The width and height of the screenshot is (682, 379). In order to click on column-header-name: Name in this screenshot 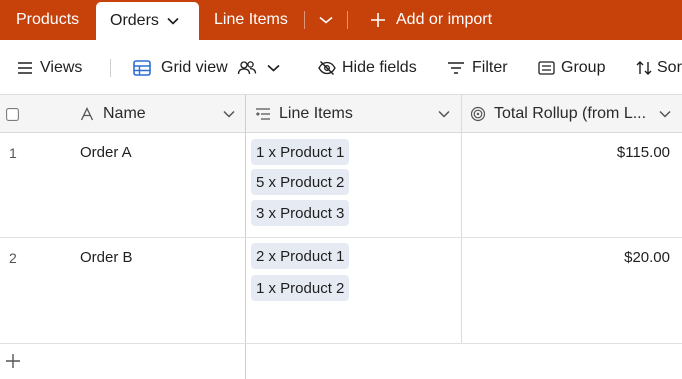, I will do `click(160, 114)`.